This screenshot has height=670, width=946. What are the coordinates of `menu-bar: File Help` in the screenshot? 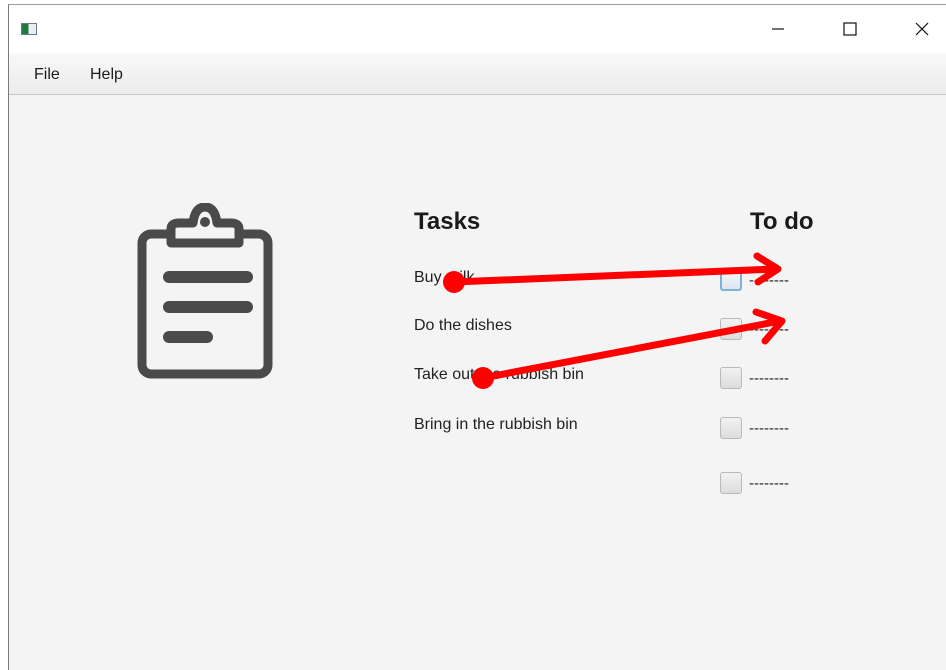 It's located at (477, 74).